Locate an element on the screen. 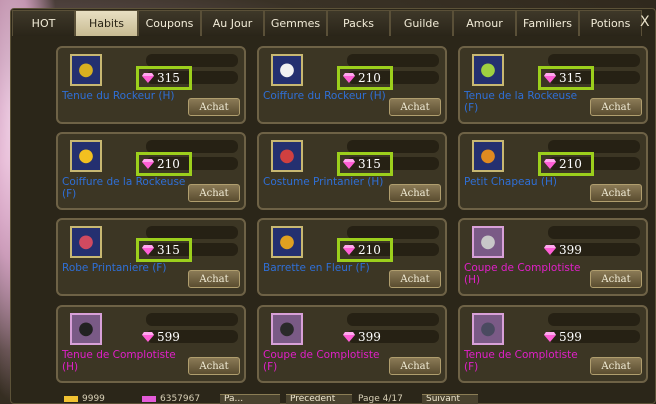 Image resolution: width=656 pixels, height=404 pixels. item-name: Coupe de Complotiste (F) is located at coordinates (321, 361).